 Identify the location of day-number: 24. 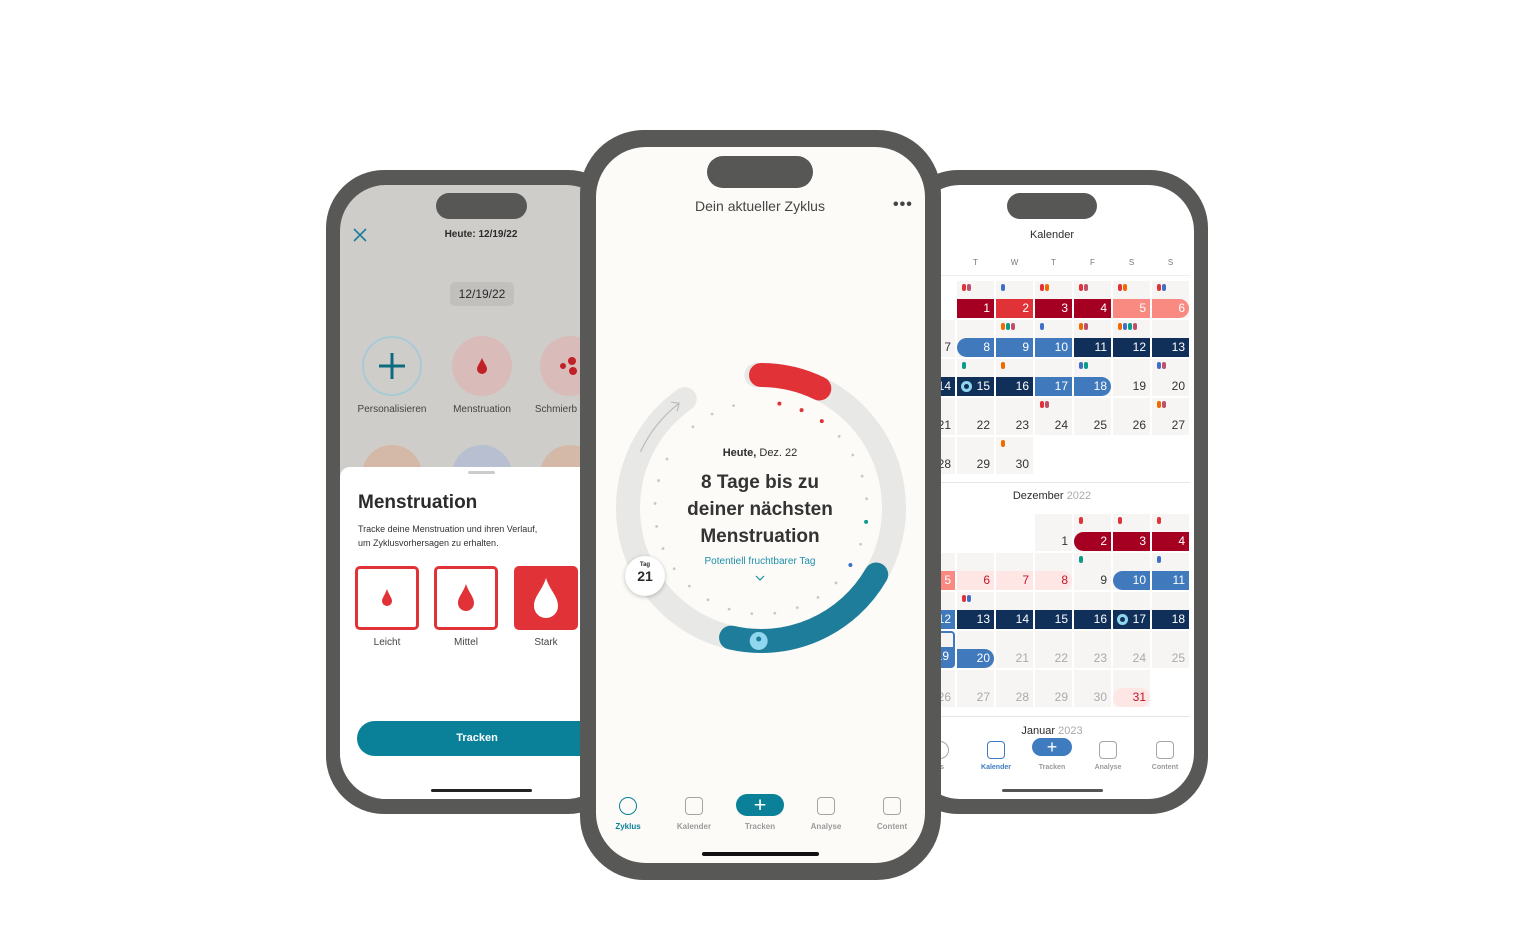
(1139, 658).